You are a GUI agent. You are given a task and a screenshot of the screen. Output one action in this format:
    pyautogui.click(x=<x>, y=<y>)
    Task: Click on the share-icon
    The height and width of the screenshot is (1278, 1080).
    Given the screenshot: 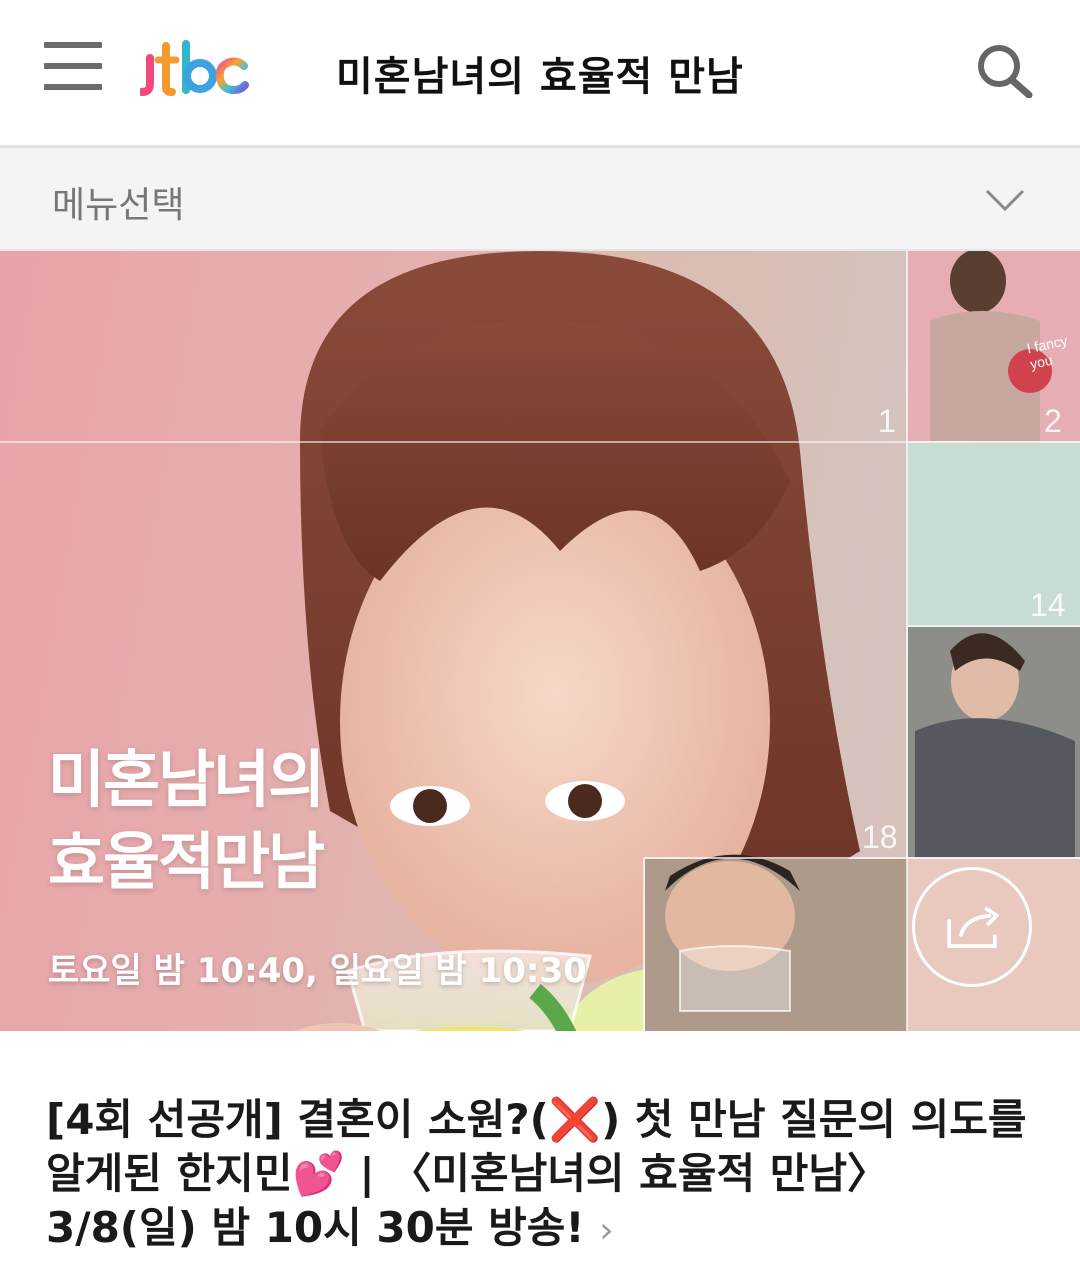 What is the action you would take?
    pyautogui.click(x=972, y=927)
    